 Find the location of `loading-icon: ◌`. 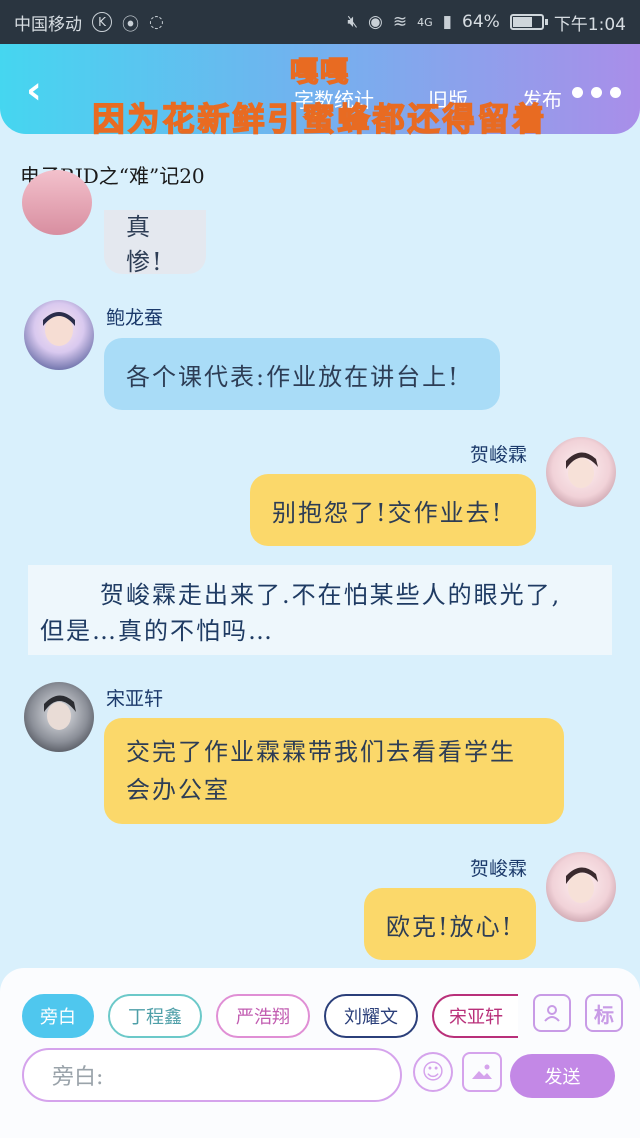

loading-icon: ◌ is located at coordinates (156, 22).